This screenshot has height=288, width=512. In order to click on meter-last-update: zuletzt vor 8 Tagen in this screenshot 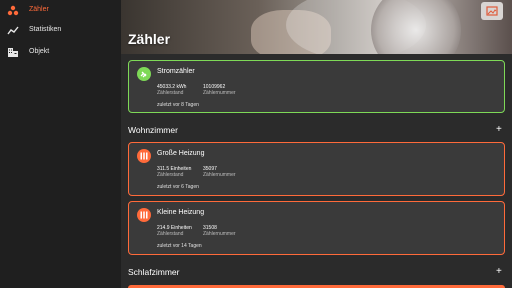, I will do `click(178, 105)`.